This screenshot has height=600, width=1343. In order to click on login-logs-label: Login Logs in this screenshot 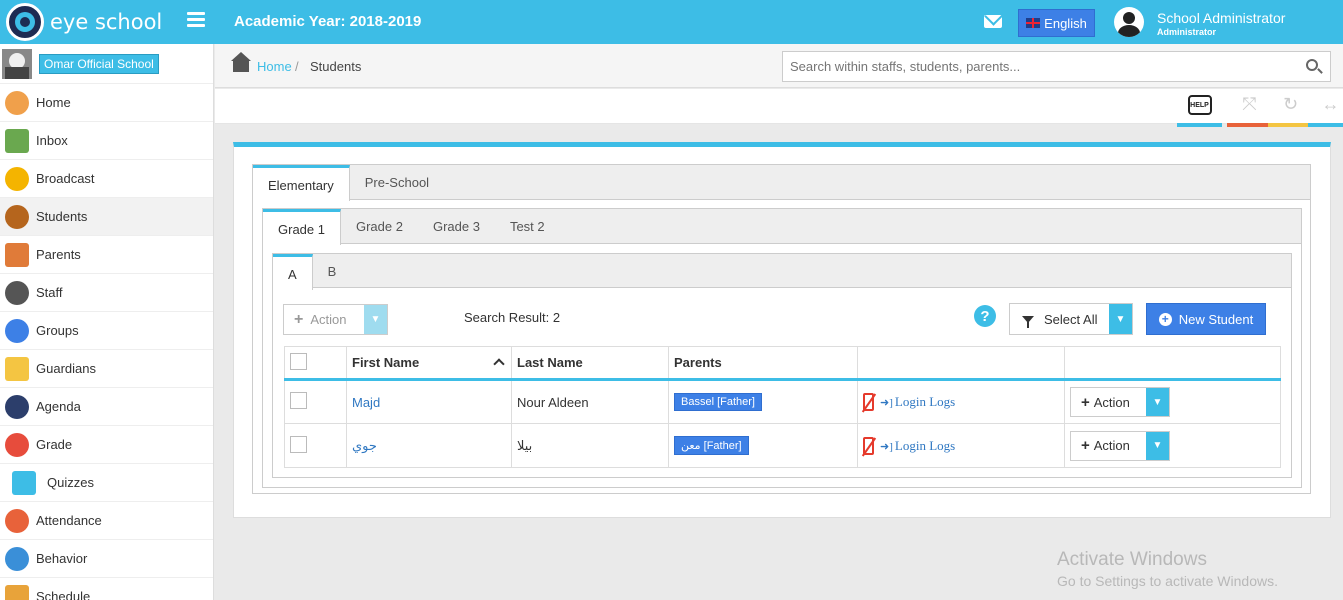, I will do `click(925, 445)`.